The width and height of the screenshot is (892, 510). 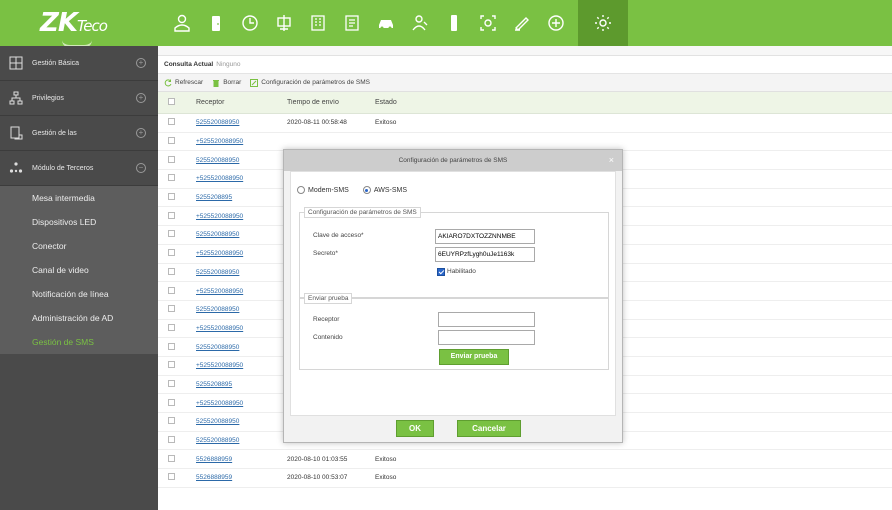 What do you see at coordinates (488, 23) in the screenshot?
I see `face-scan-icon` at bounding box center [488, 23].